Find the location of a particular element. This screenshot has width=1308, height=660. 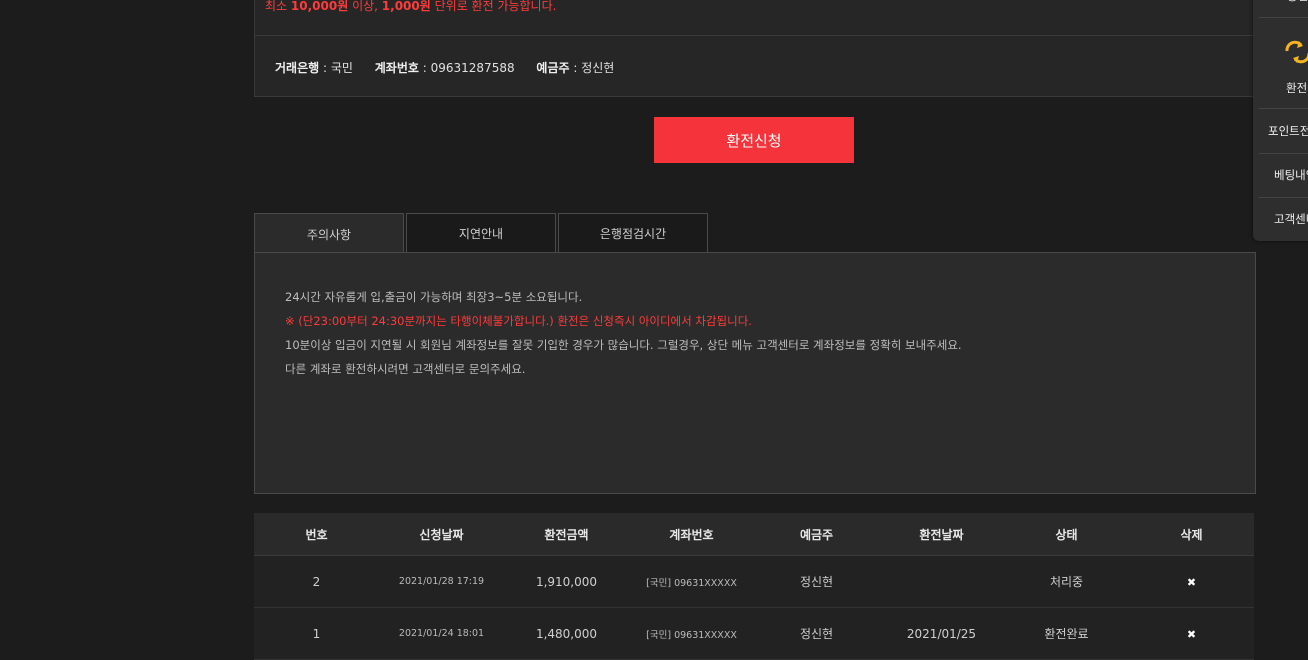

account-value: 09631287588 is located at coordinates (472, 68).